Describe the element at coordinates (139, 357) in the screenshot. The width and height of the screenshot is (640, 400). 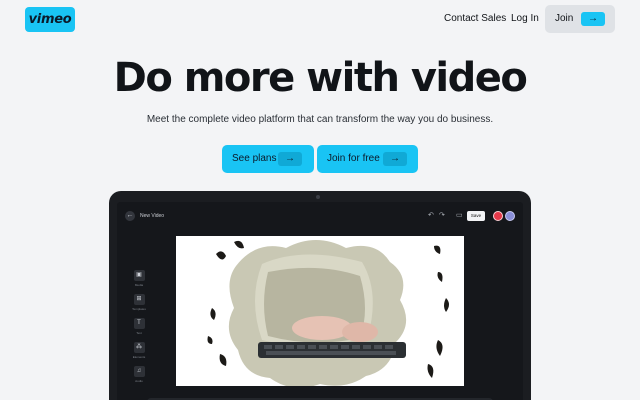
I see `tool-label: Elements` at that location.